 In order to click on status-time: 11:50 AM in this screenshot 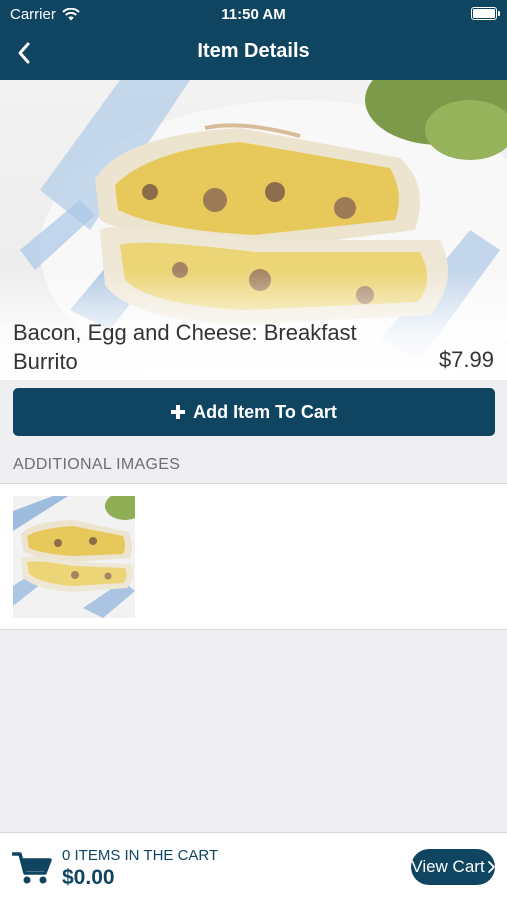, I will do `click(253, 14)`.